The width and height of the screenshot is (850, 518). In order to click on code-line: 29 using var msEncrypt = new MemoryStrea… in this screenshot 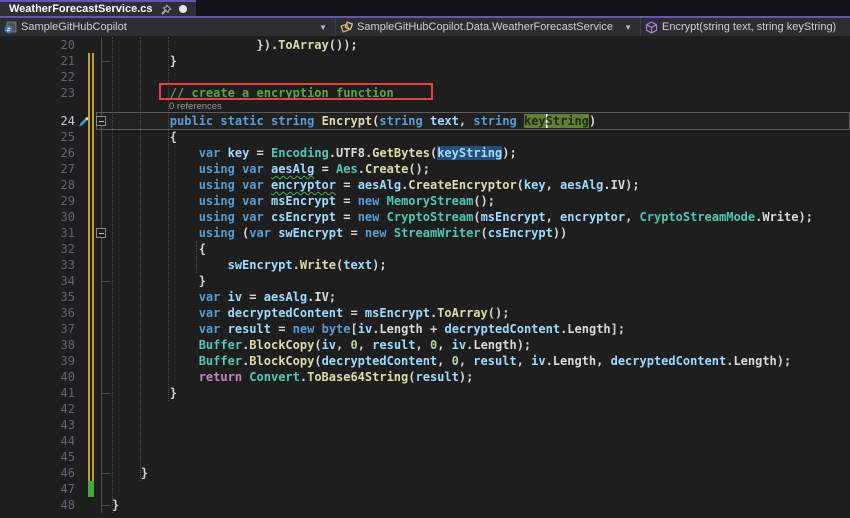, I will do `click(425, 201)`.